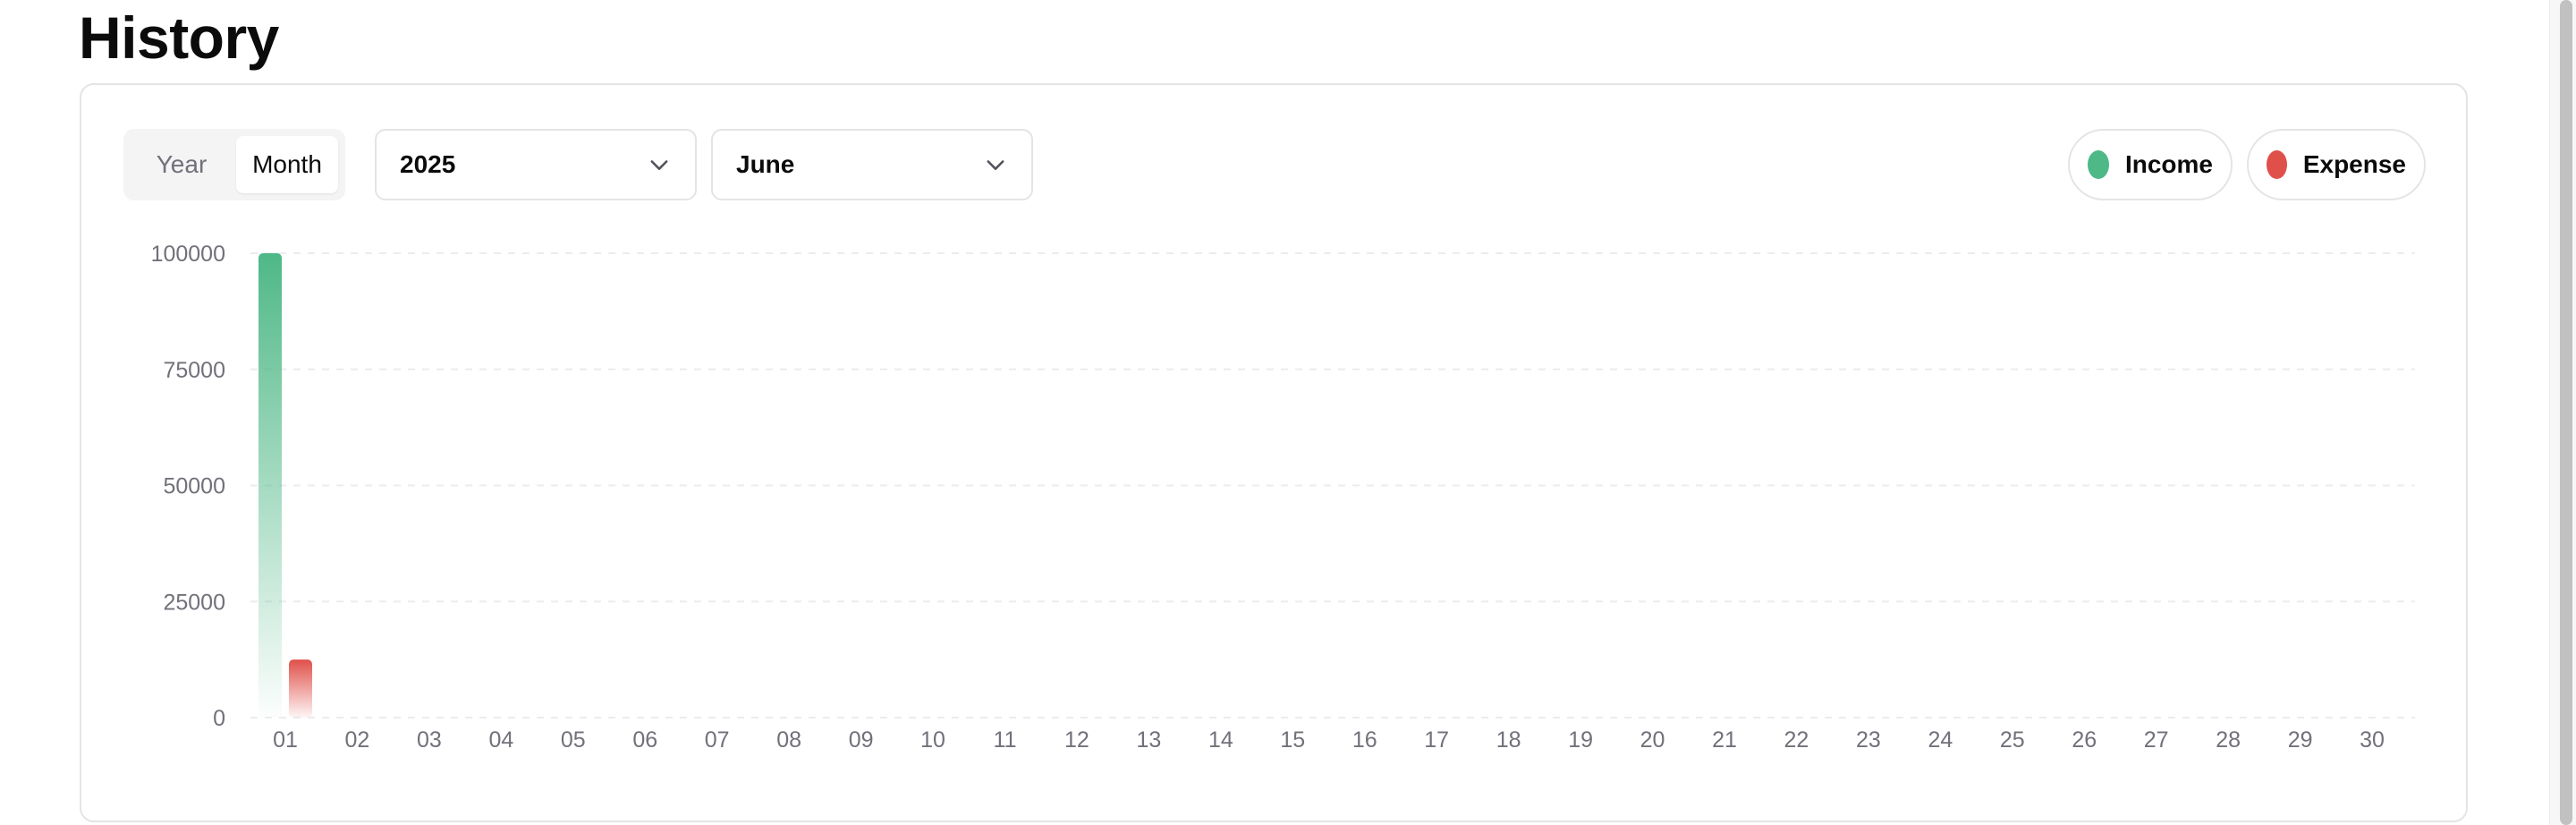  I want to click on x-tick-label: 05, so click(573, 740).